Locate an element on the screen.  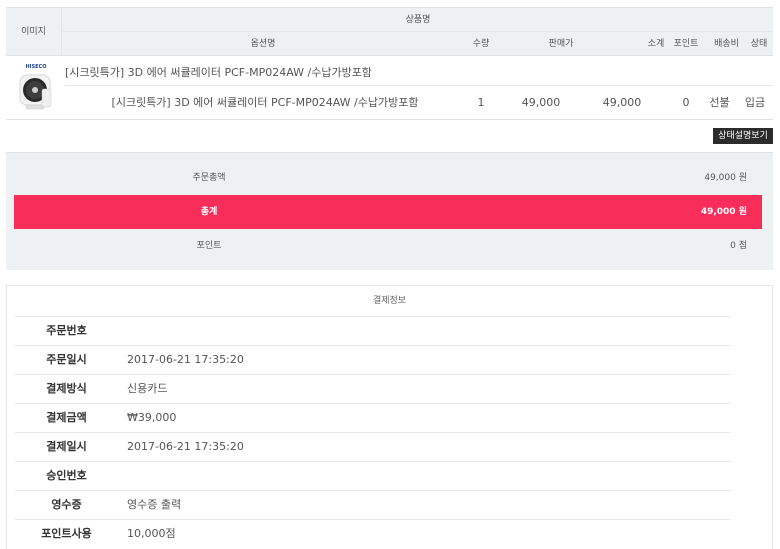
header-image: 이미지 is located at coordinates (34, 32).